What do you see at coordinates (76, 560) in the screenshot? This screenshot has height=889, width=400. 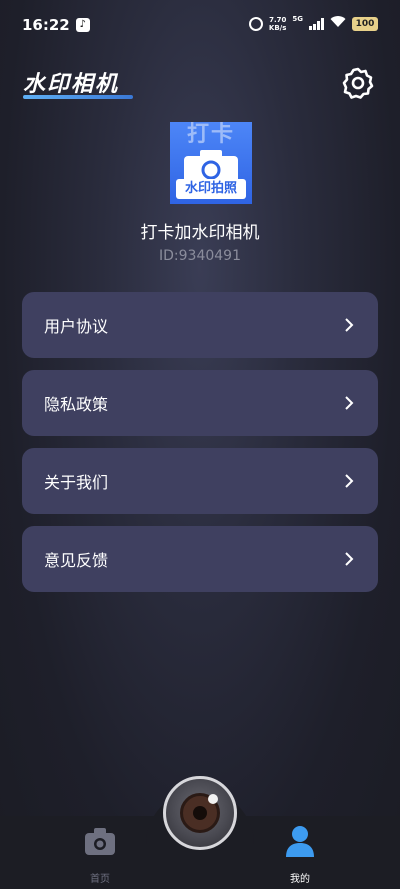 I see `menu-item-label: 意见反馈` at bounding box center [76, 560].